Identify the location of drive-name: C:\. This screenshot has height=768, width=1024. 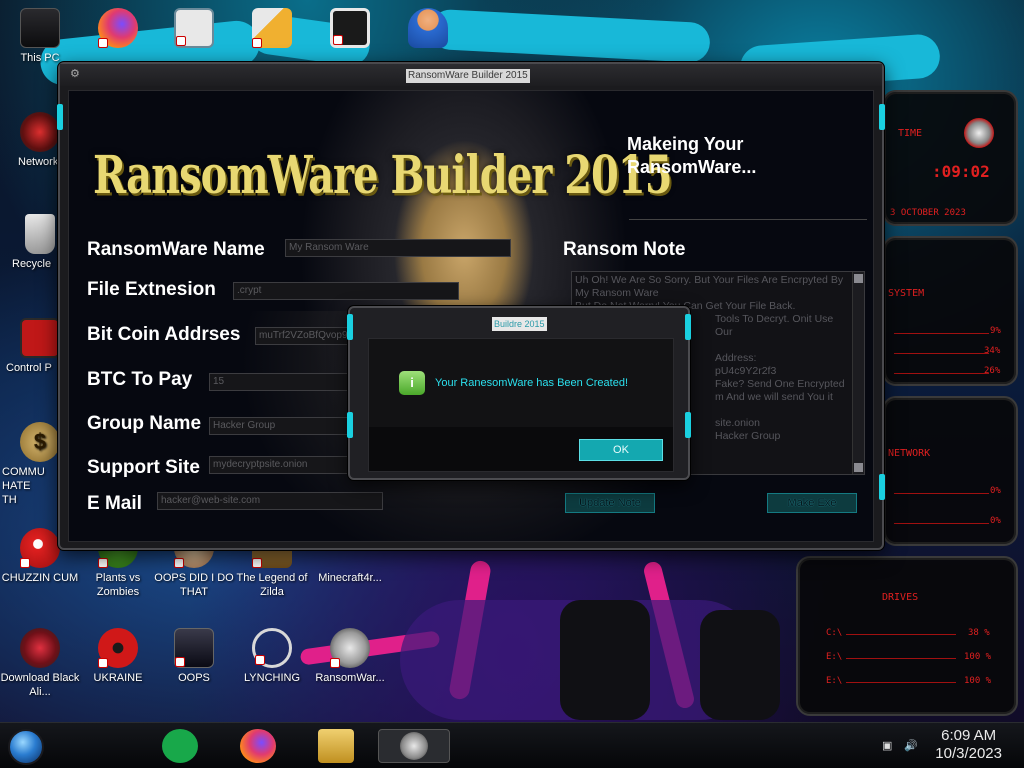
(834, 633).